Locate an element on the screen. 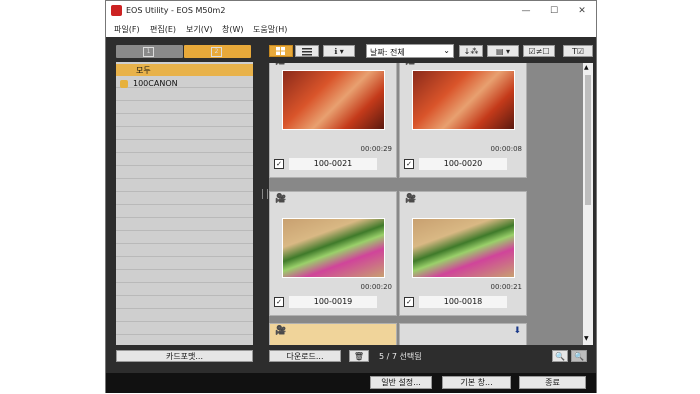 The image size is (700, 394). close-button: ✕ is located at coordinates (582, 11).